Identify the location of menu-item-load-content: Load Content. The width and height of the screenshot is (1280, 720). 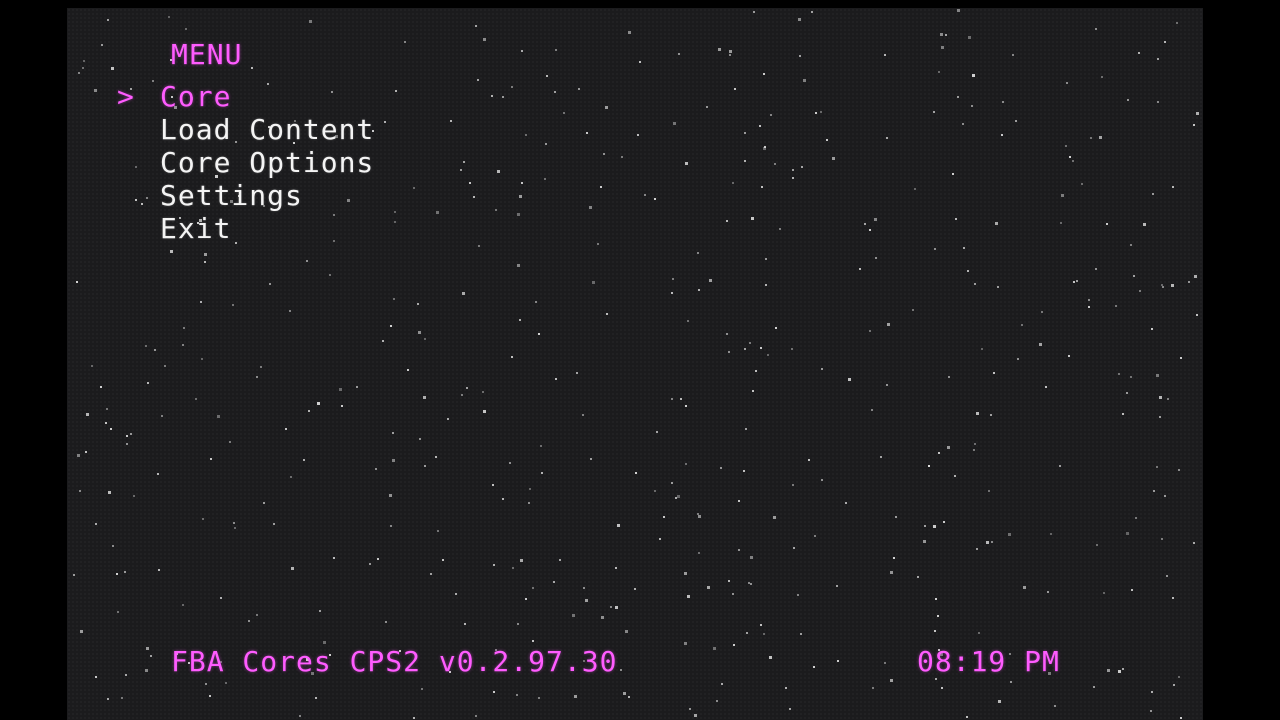
(267, 129).